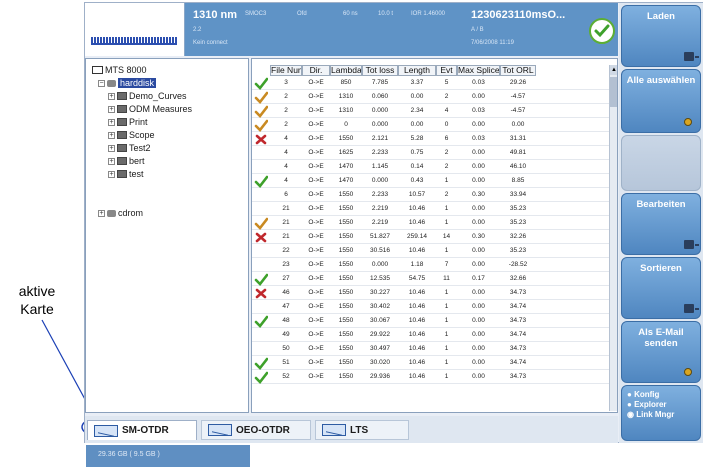 The image size is (703, 467). I want to click on cell-length: 54.75, so click(417, 278).